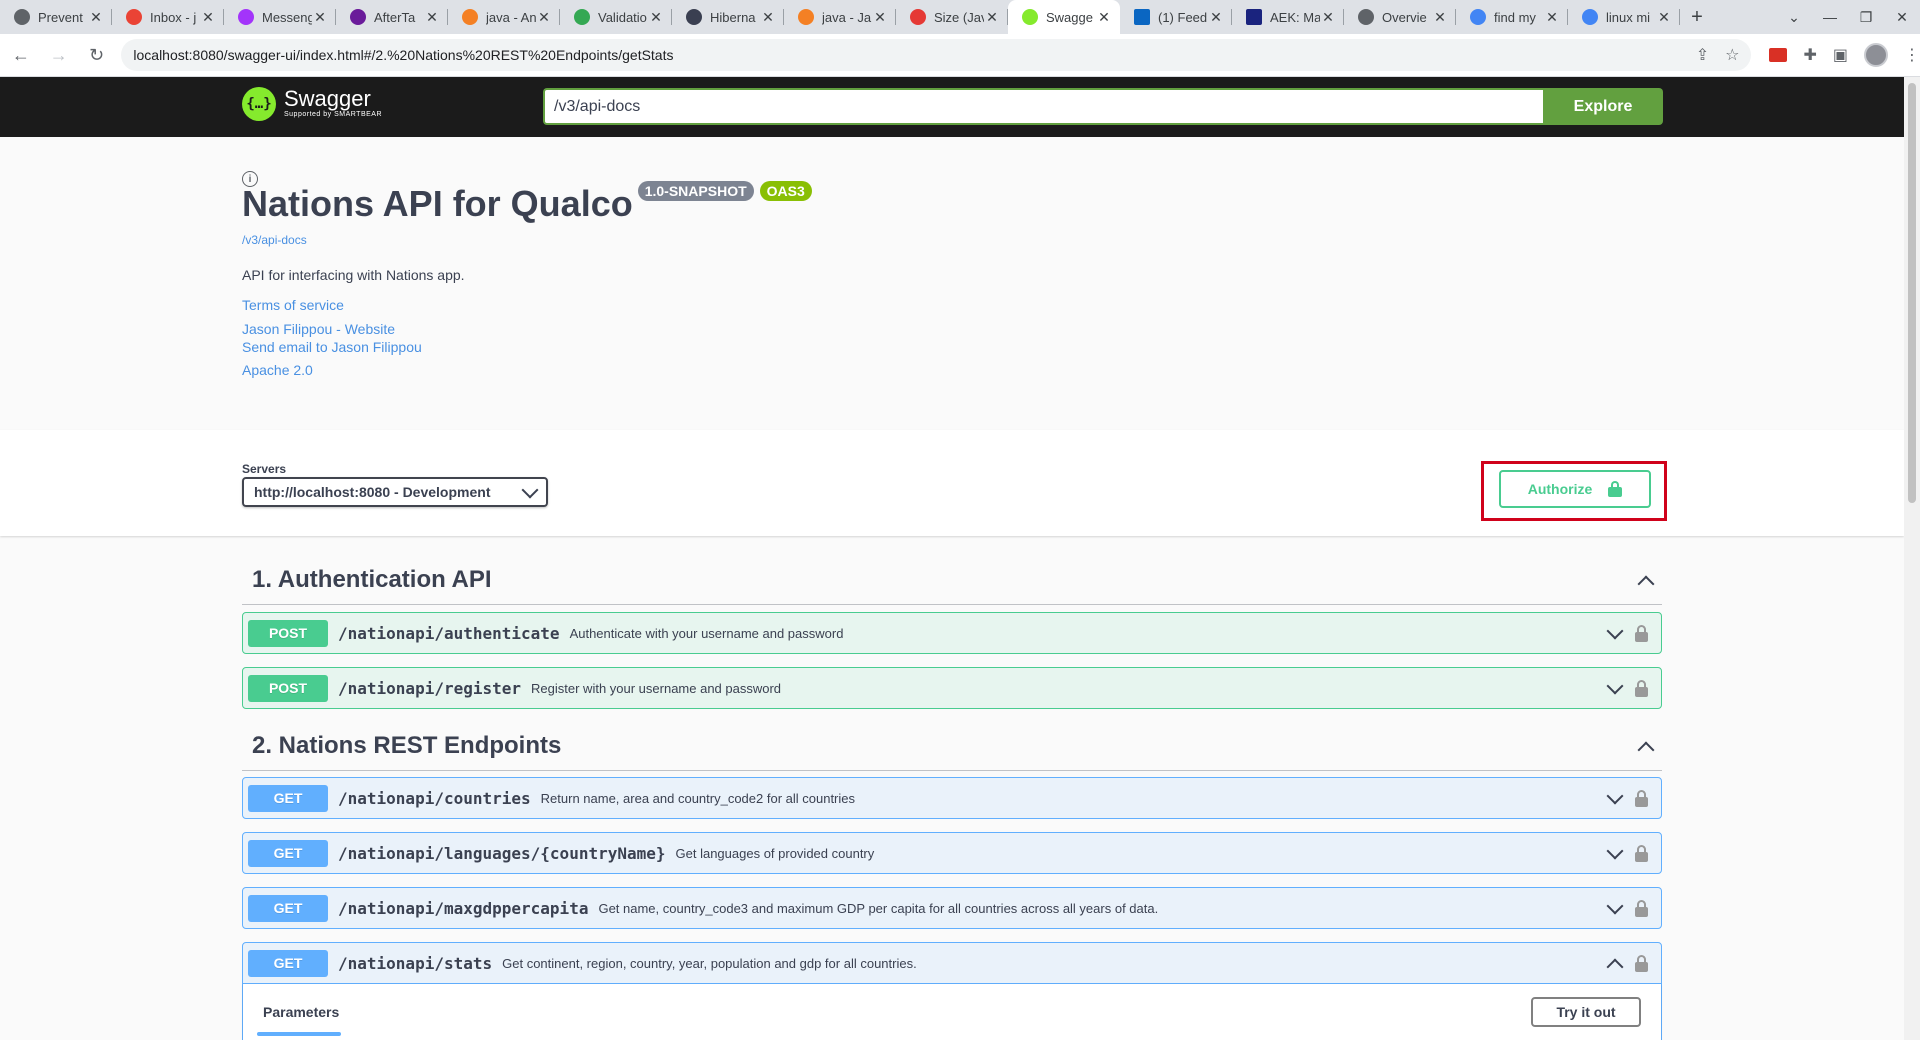 Image resolution: width=1920 pixels, height=1040 pixels. What do you see at coordinates (1560, 489) in the screenshot?
I see `authorize-label: Authorize` at bounding box center [1560, 489].